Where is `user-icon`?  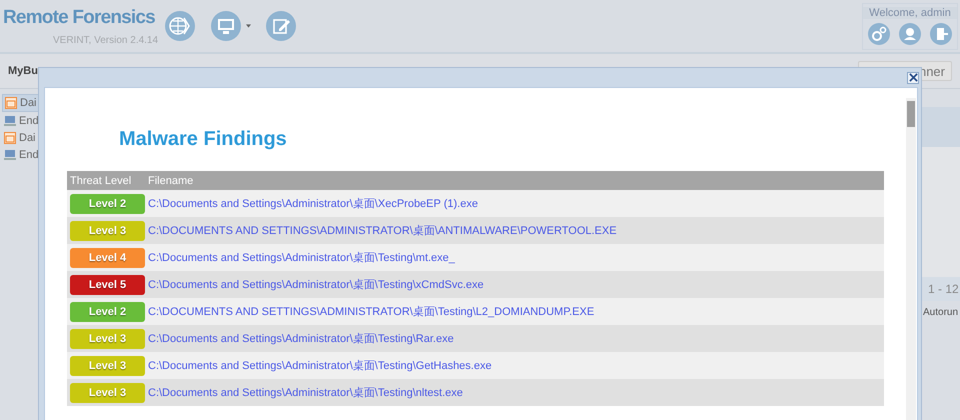 user-icon is located at coordinates (909, 34).